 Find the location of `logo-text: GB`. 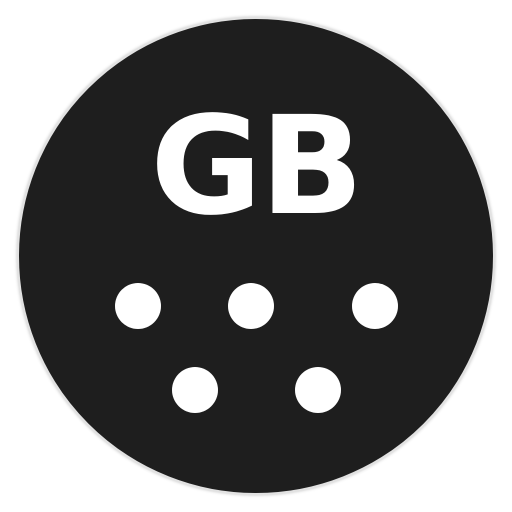

logo-text: GB is located at coordinates (256, 167).